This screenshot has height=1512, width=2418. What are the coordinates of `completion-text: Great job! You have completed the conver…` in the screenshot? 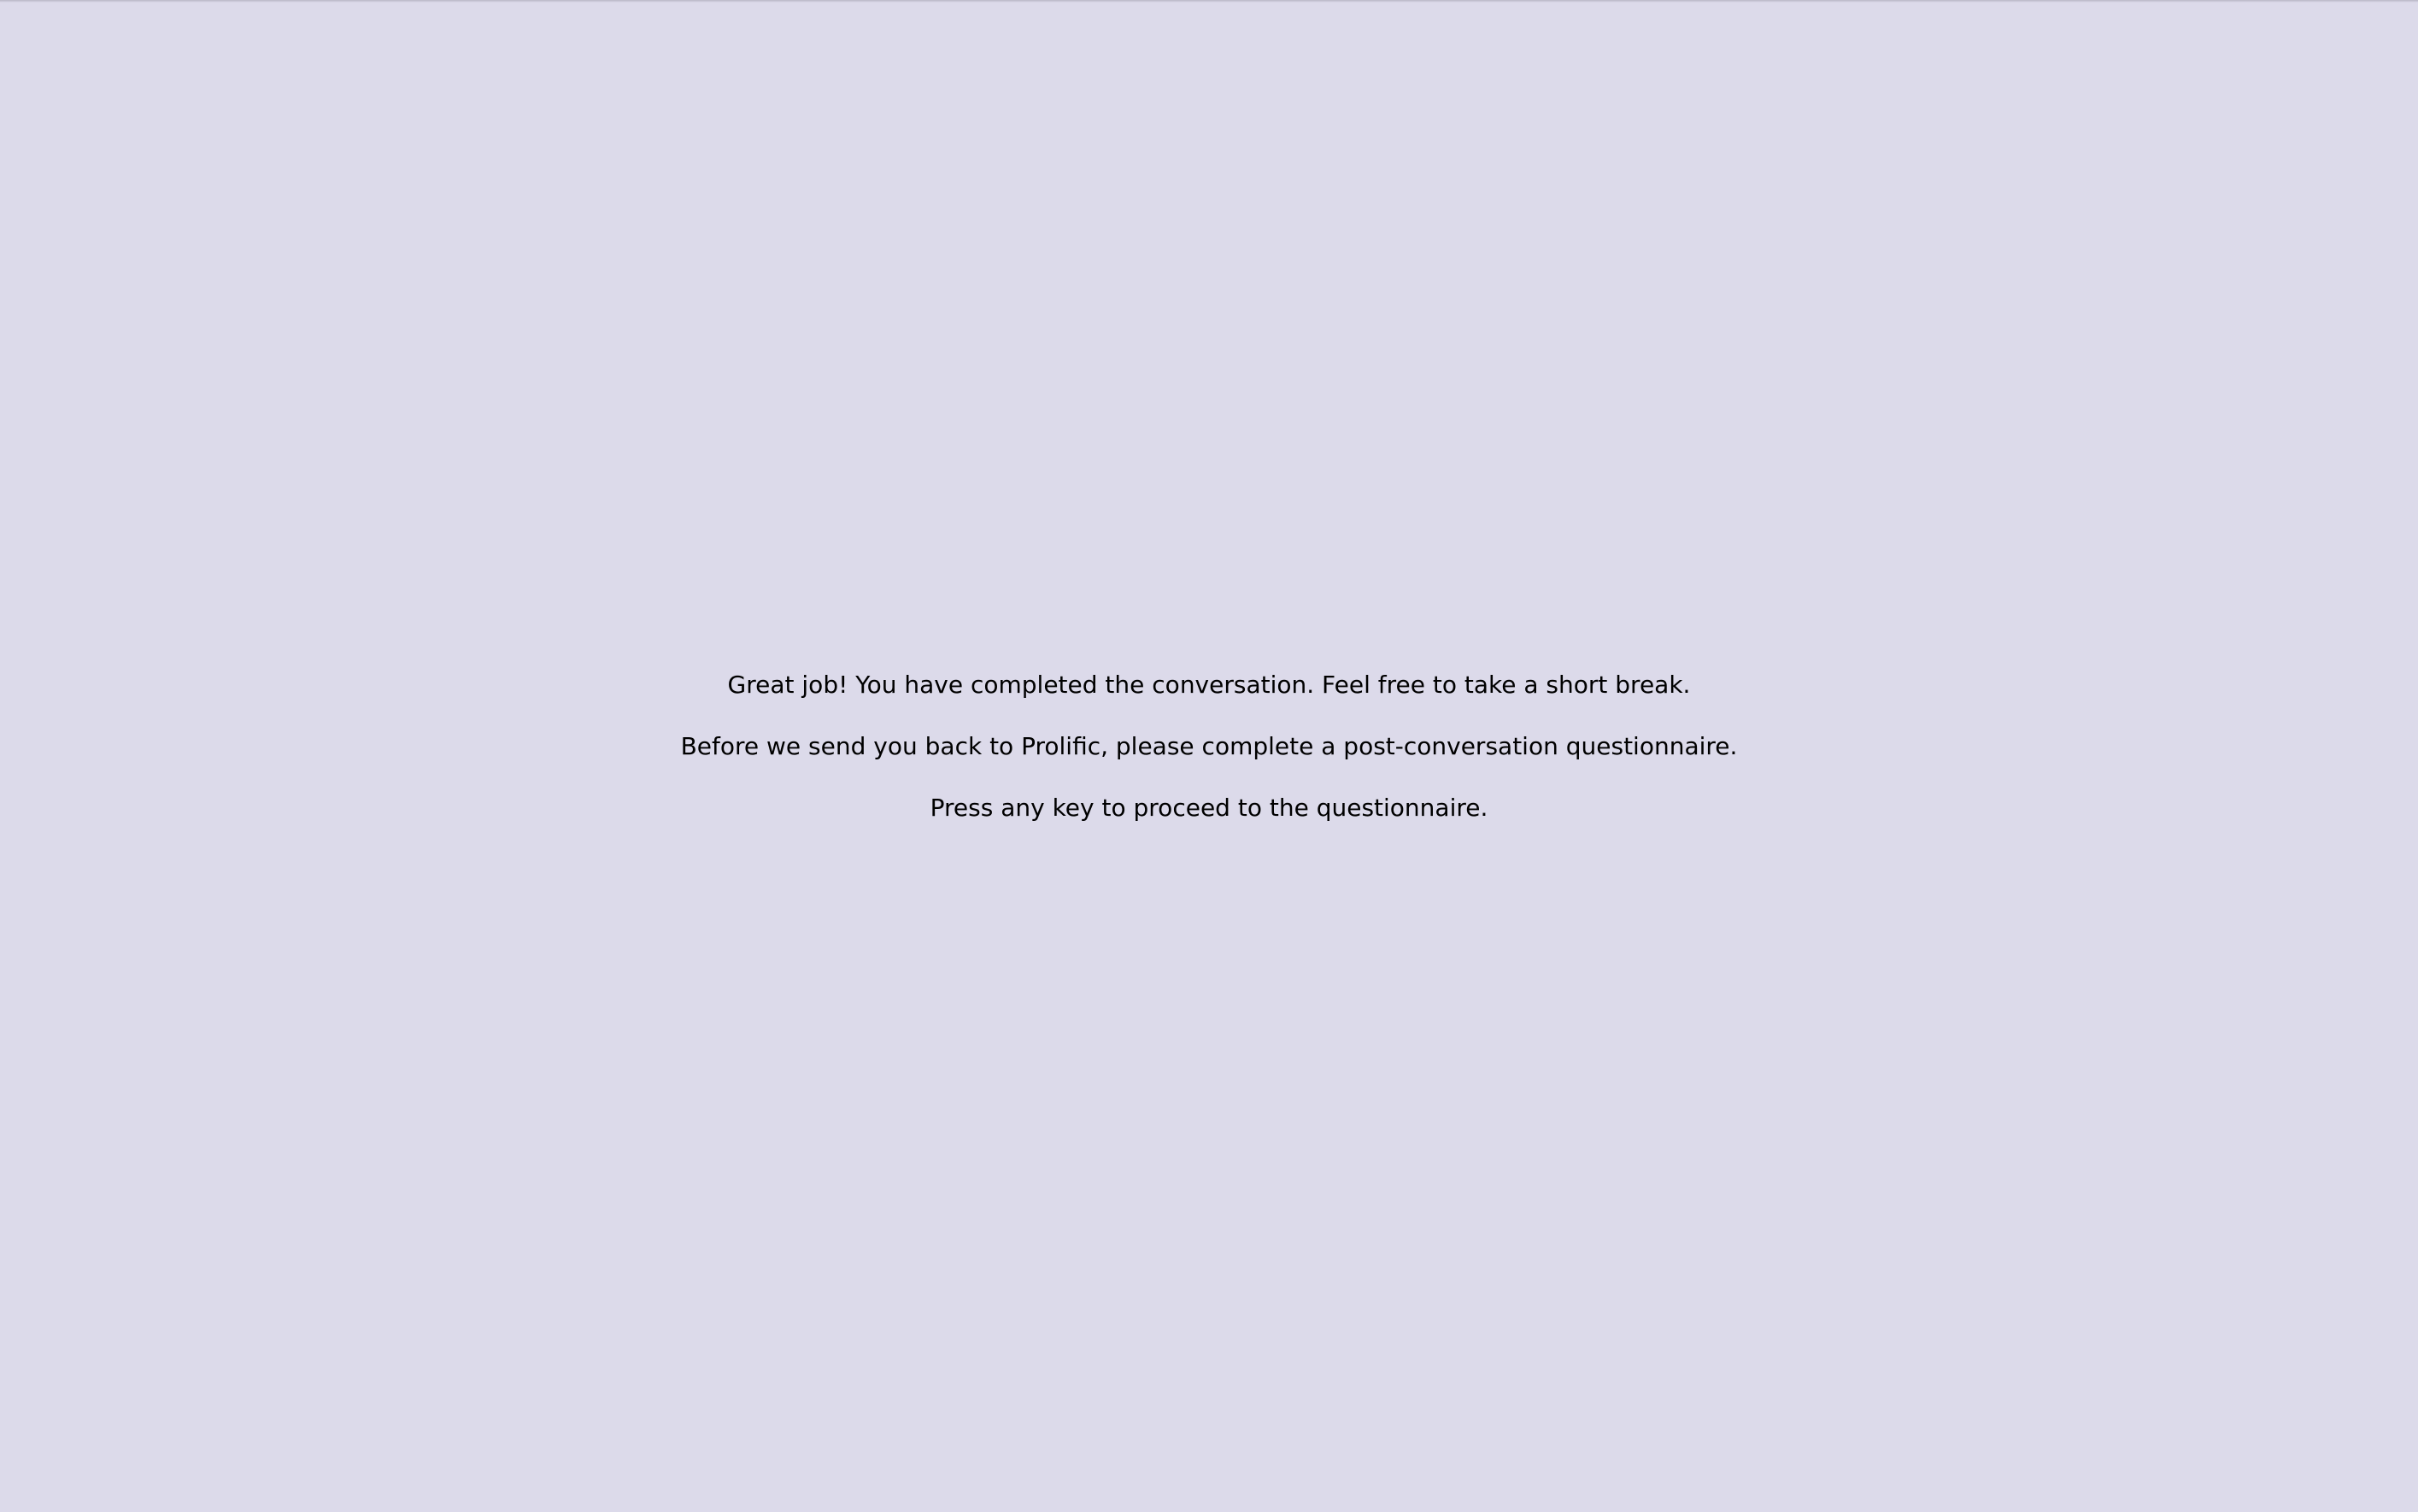 It's located at (1209, 685).